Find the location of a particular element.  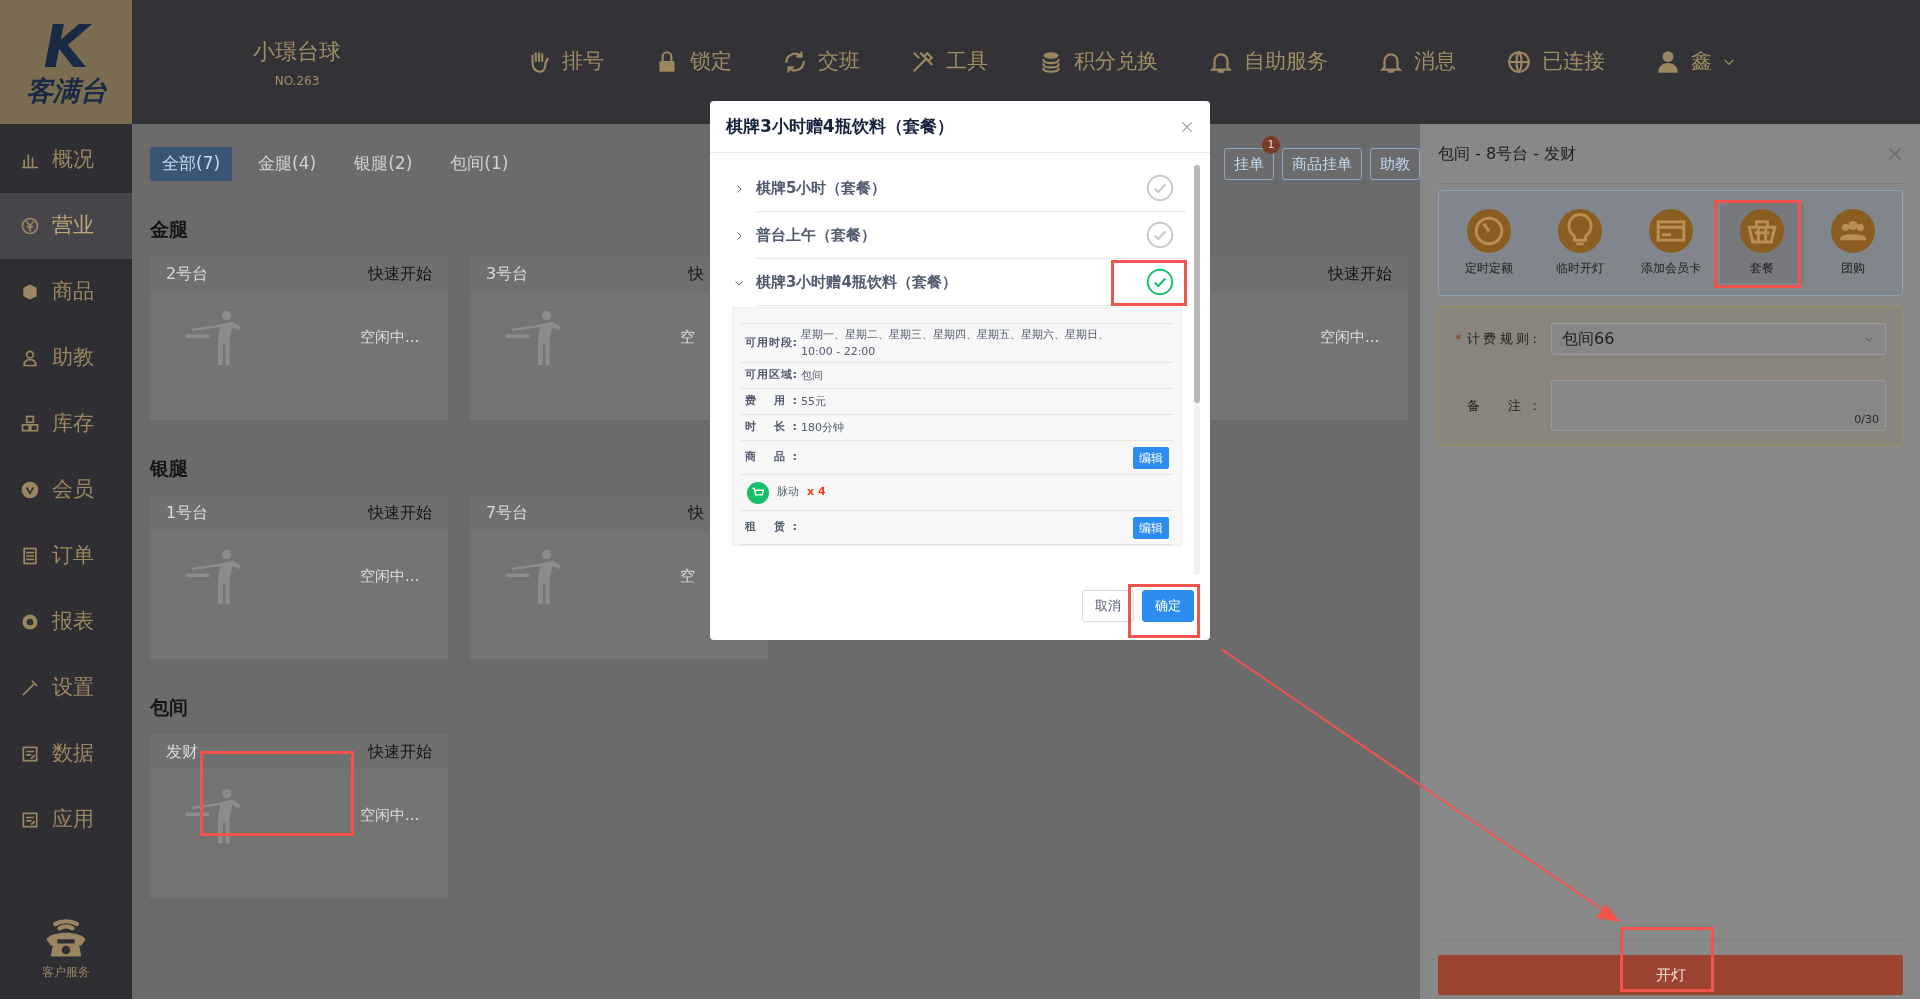

scrollbar-thumb is located at coordinates (1197, 284).